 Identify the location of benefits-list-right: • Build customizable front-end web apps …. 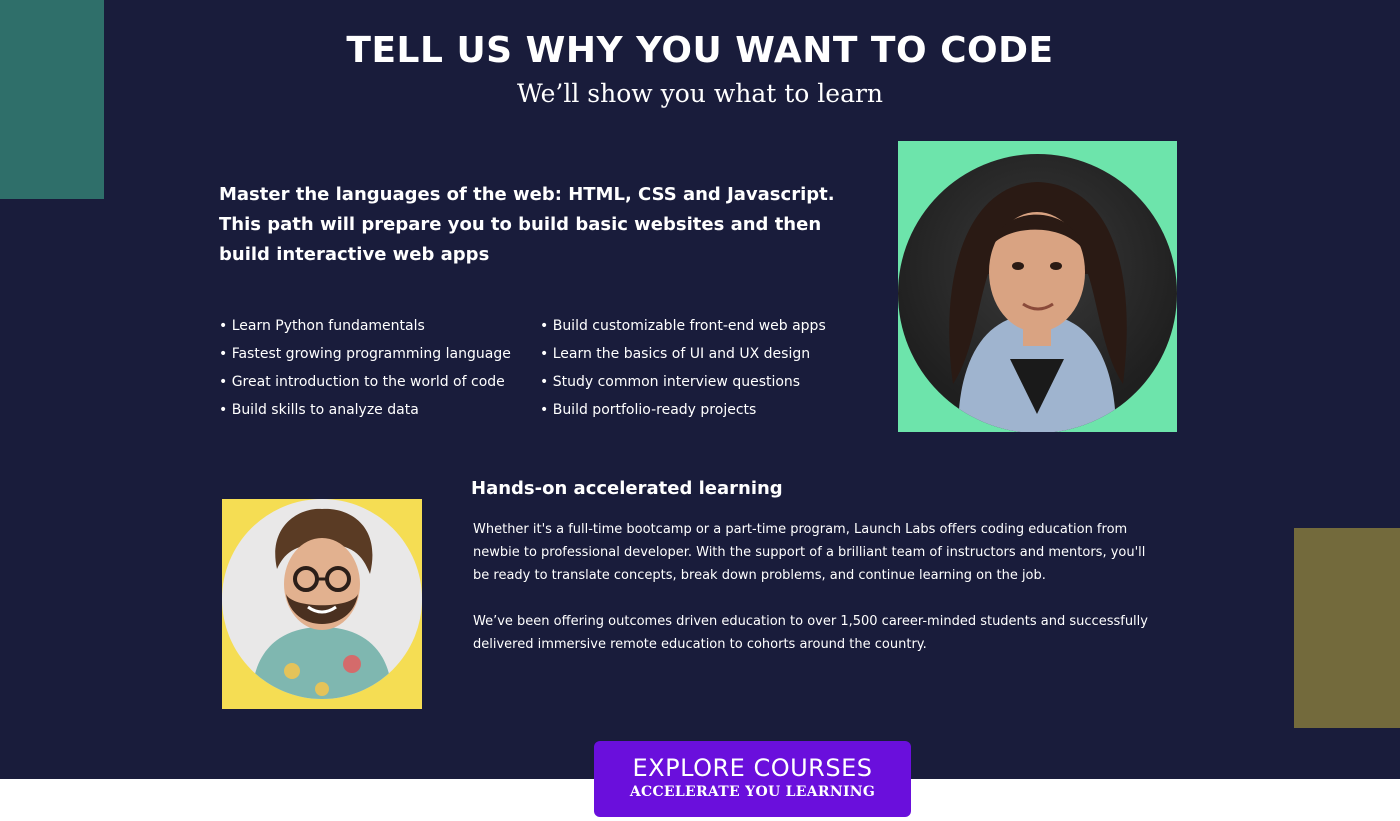
(683, 368).